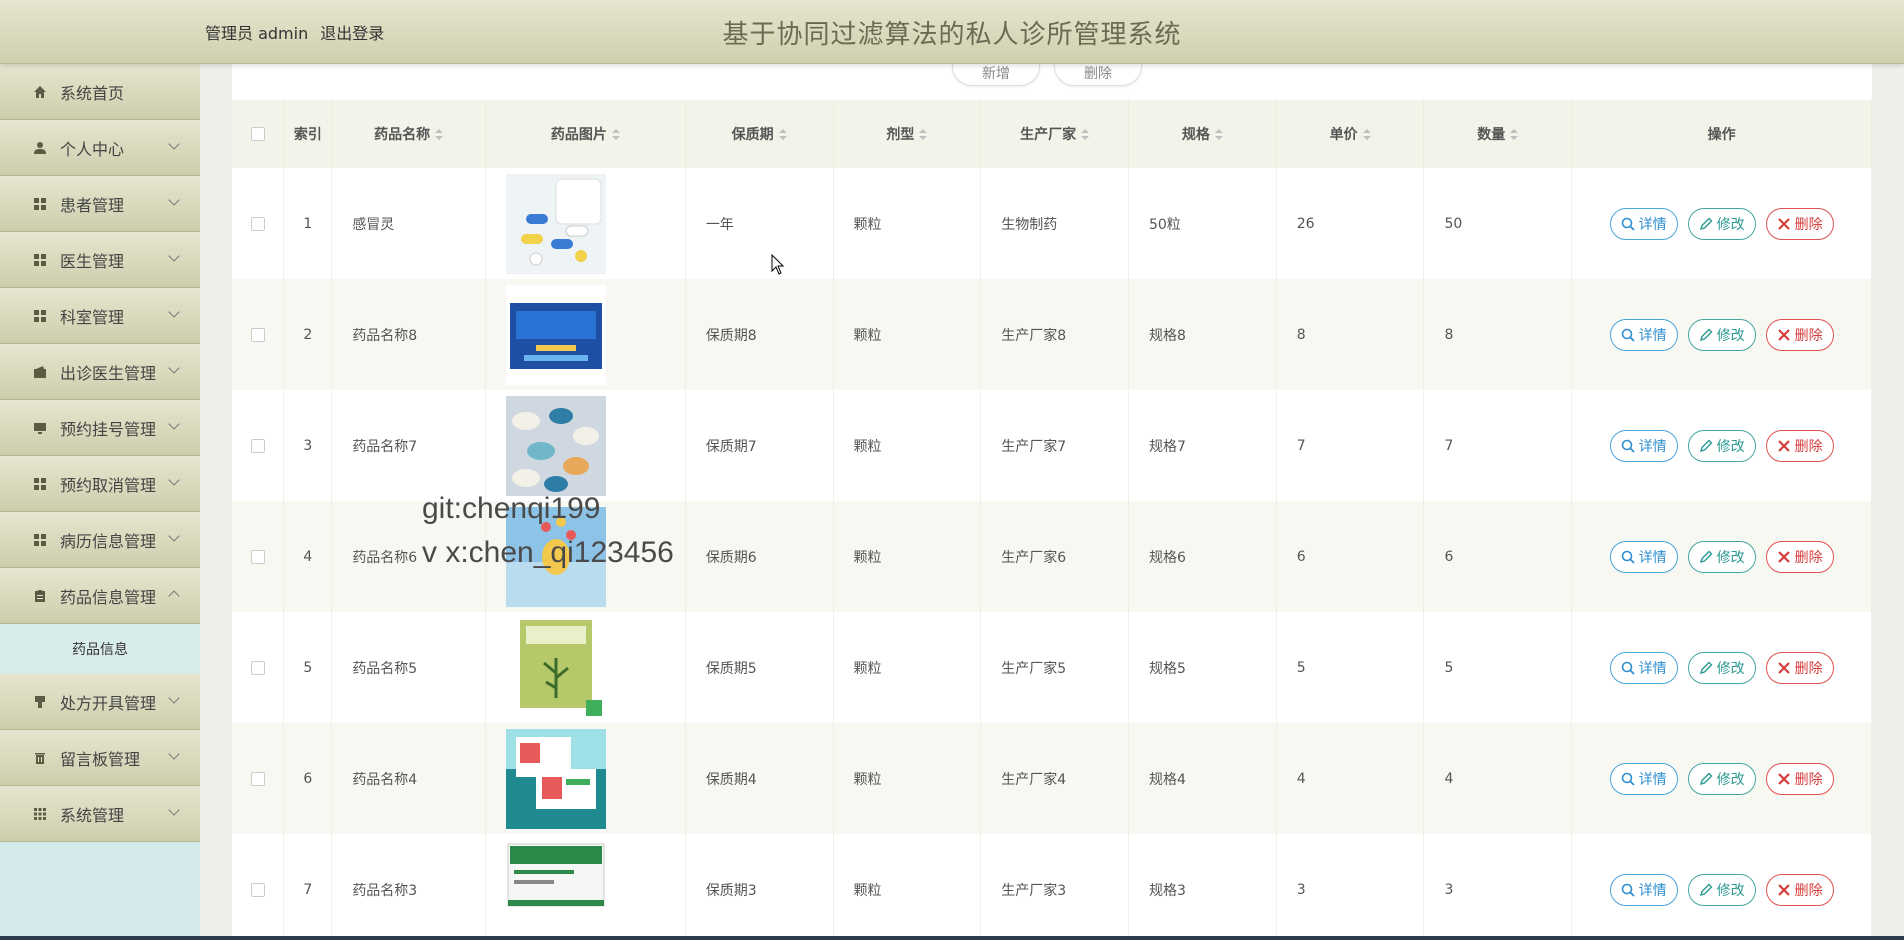  What do you see at coordinates (40, 814) in the screenshot?
I see `apps-icon` at bounding box center [40, 814].